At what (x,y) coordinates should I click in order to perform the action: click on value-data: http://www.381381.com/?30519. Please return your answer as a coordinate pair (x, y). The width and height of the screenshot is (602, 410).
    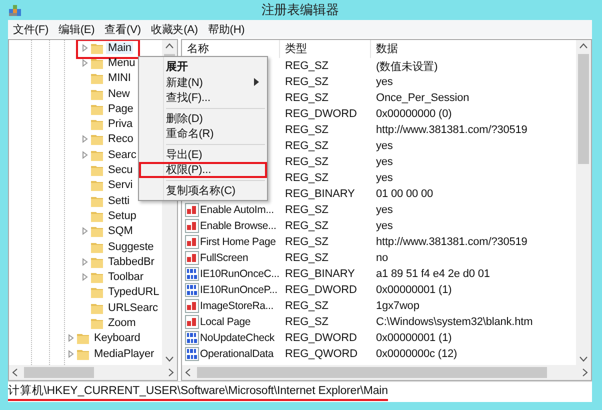
    Looking at the image, I should click on (451, 130).